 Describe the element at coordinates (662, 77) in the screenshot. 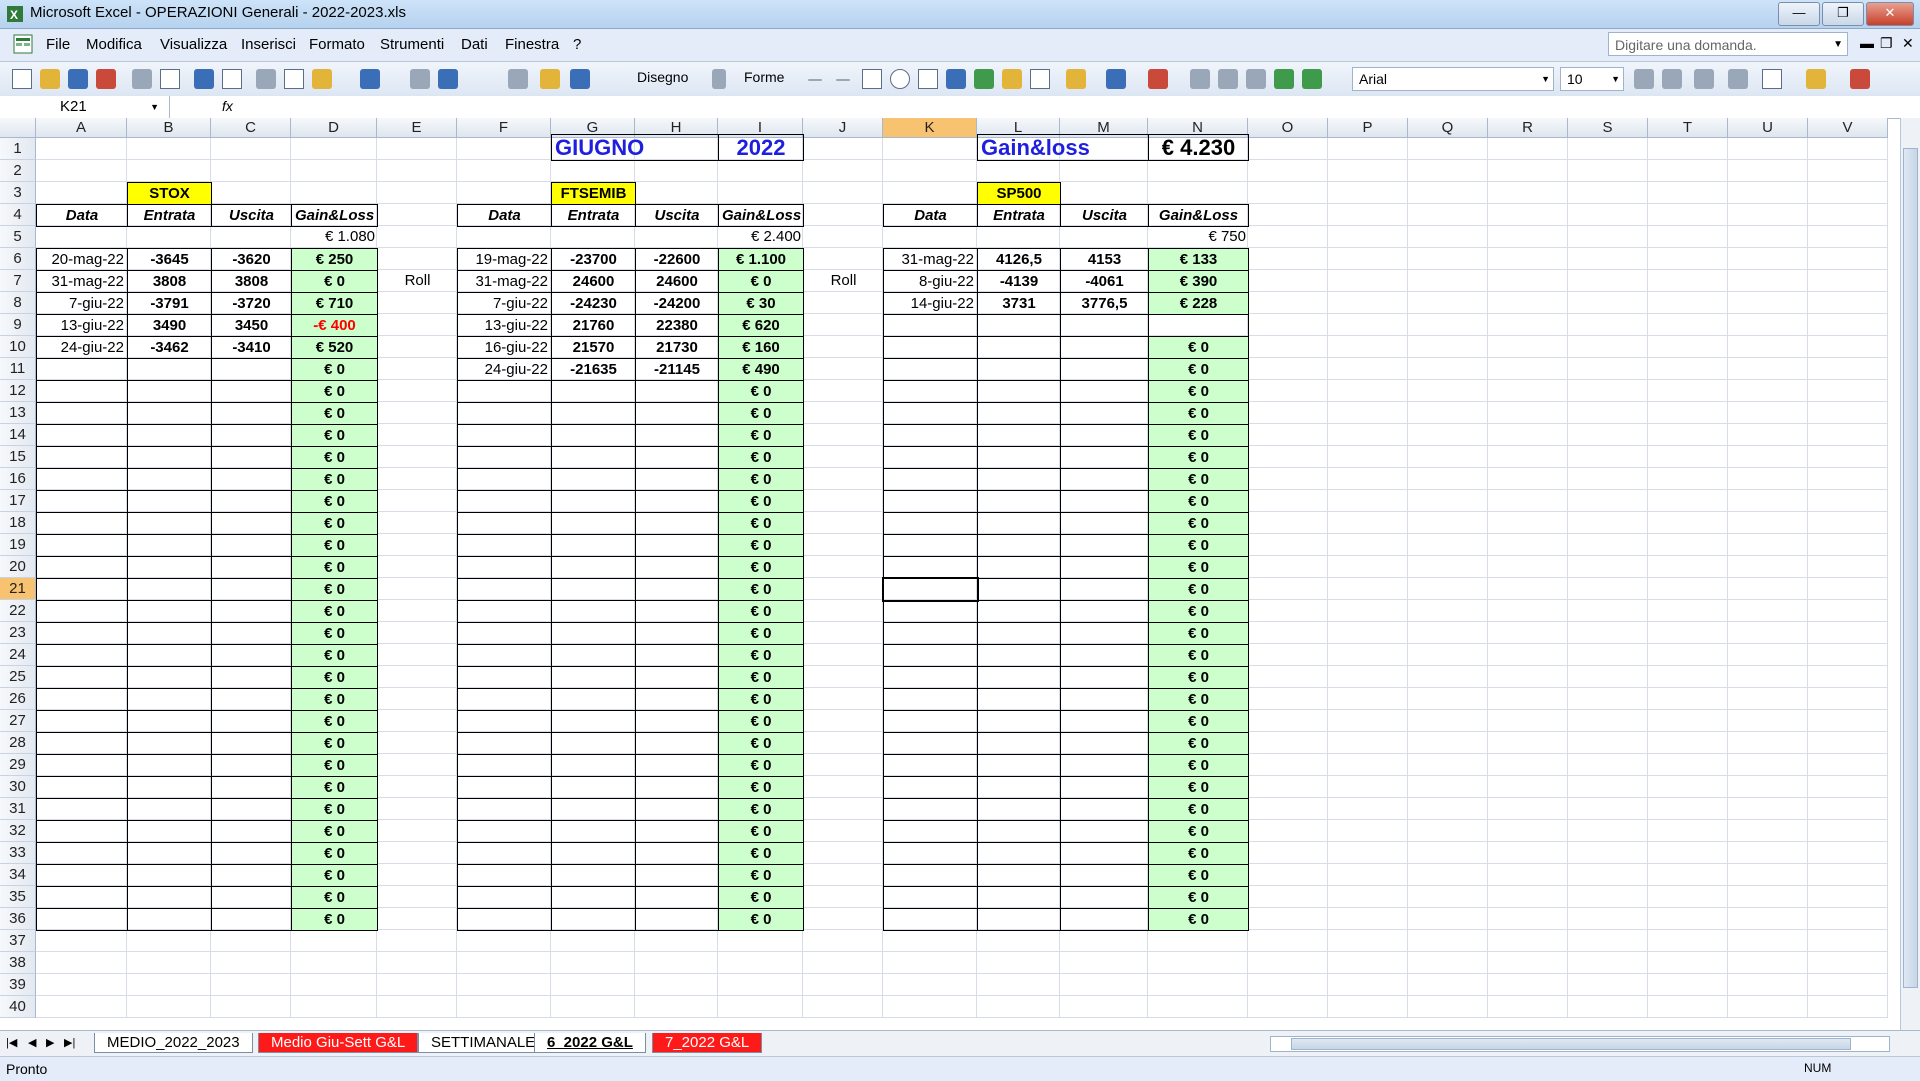

I see `draw-menu: Disegno` at that location.